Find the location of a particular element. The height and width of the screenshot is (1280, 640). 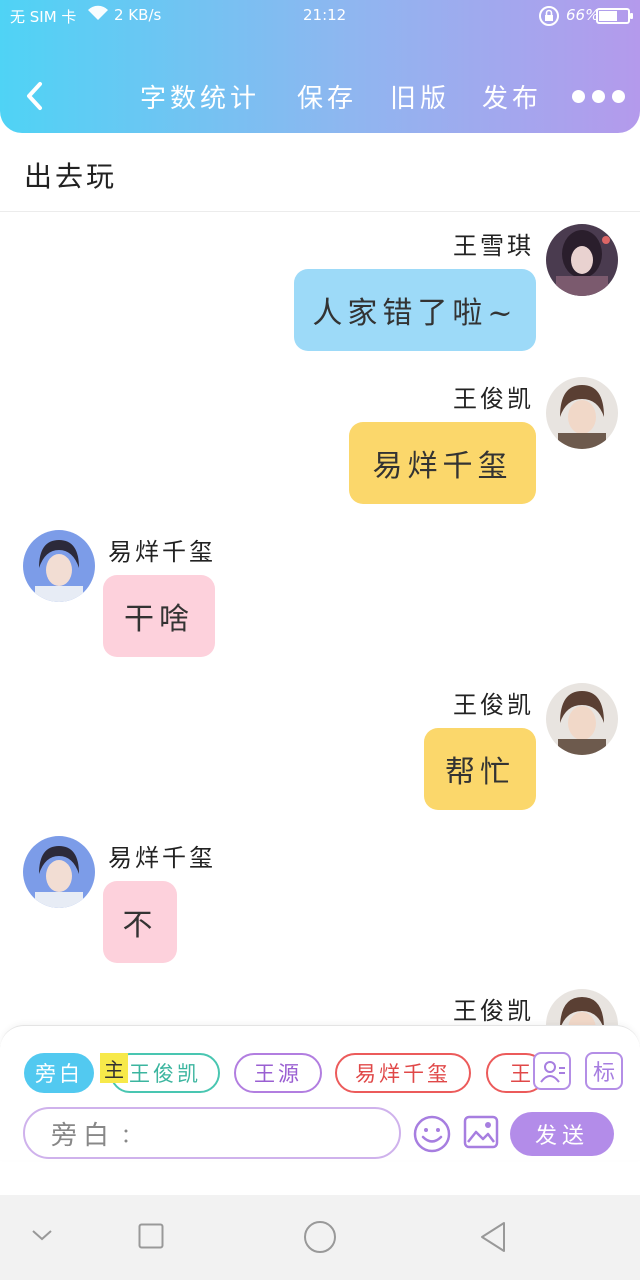

image-icon is located at coordinates (481, 1132).